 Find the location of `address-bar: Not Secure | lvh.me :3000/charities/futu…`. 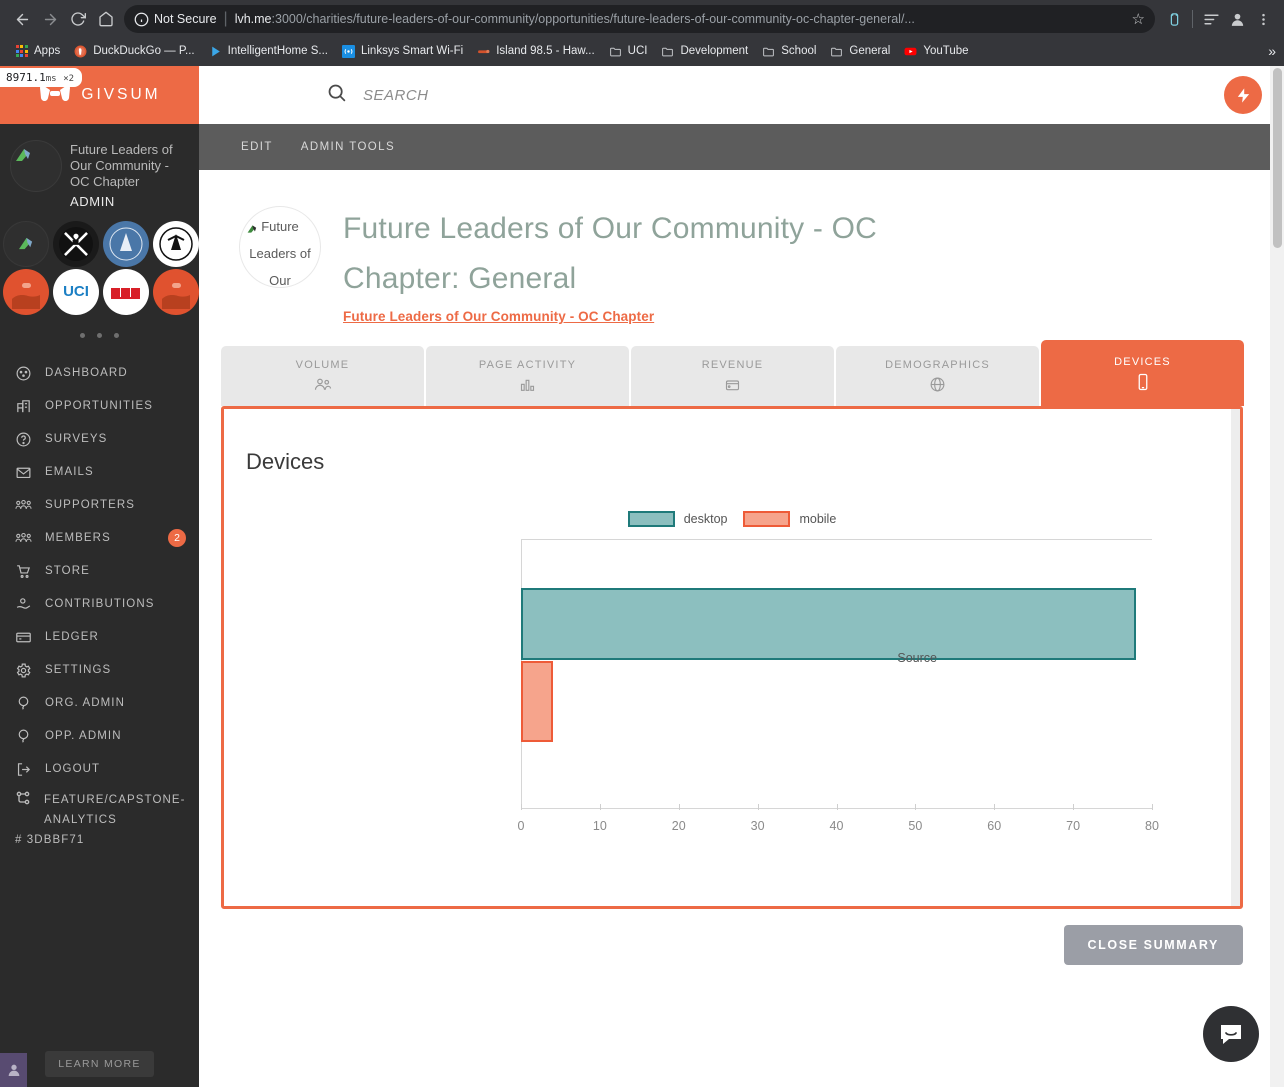

address-bar: Not Secure | lvh.me :3000/charities/futu… is located at coordinates (639, 19).